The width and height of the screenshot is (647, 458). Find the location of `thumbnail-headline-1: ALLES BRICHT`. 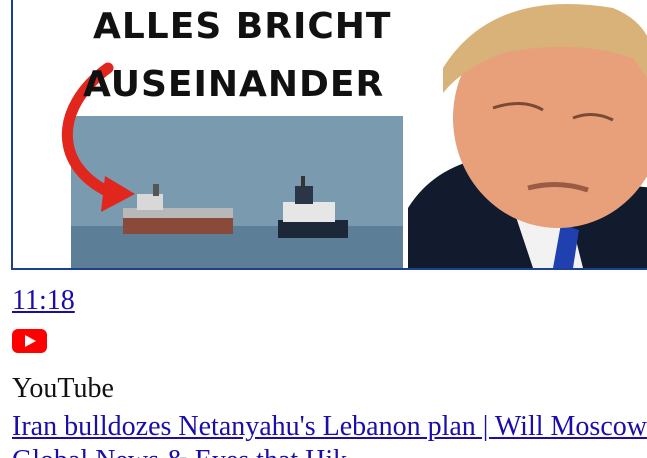

thumbnail-headline-1: ALLES BRICHT is located at coordinates (242, 26).